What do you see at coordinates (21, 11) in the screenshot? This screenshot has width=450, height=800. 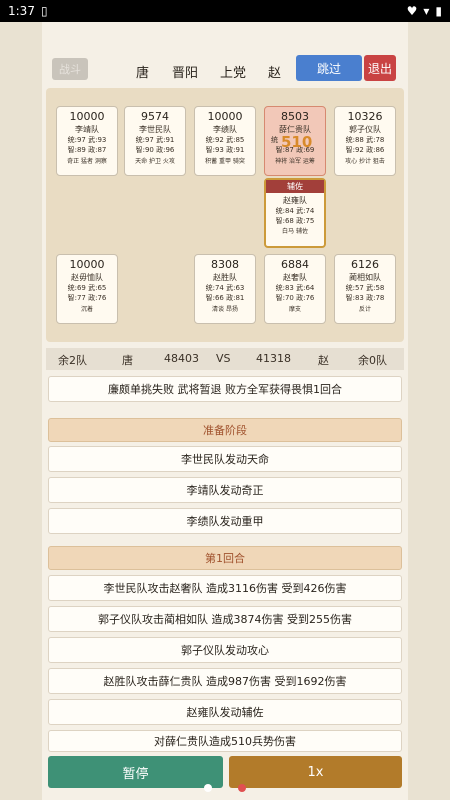 I see `status-time: 1:37` at bounding box center [21, 11].